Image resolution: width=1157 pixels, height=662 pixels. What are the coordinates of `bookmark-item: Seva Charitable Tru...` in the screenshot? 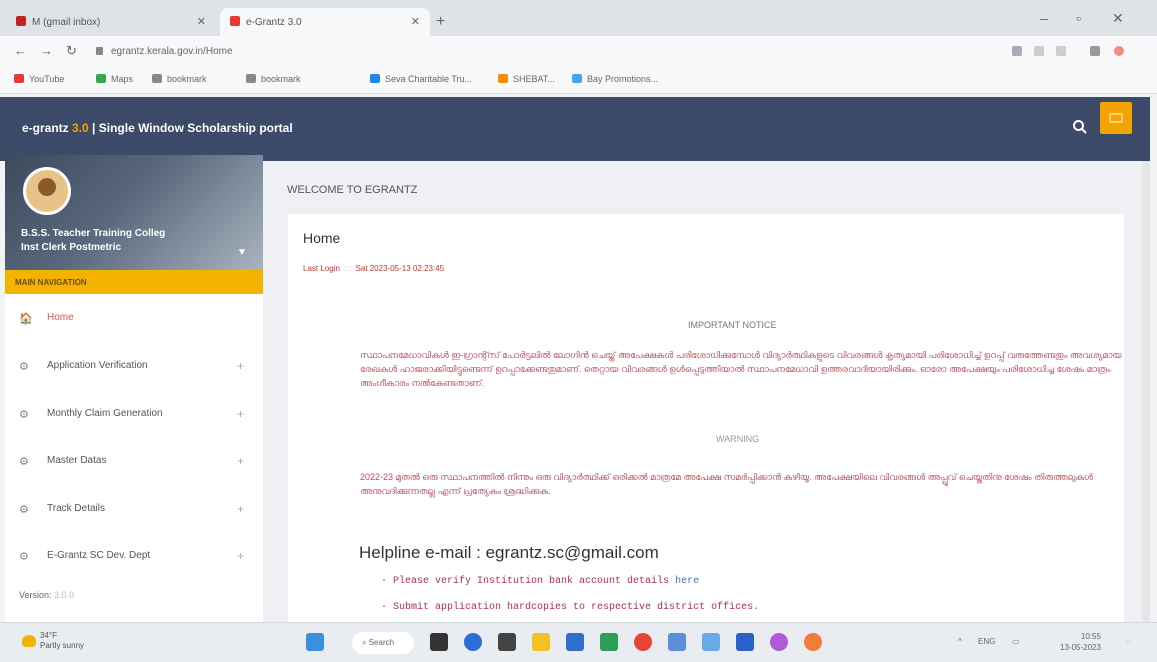 It's located at (421, 79).